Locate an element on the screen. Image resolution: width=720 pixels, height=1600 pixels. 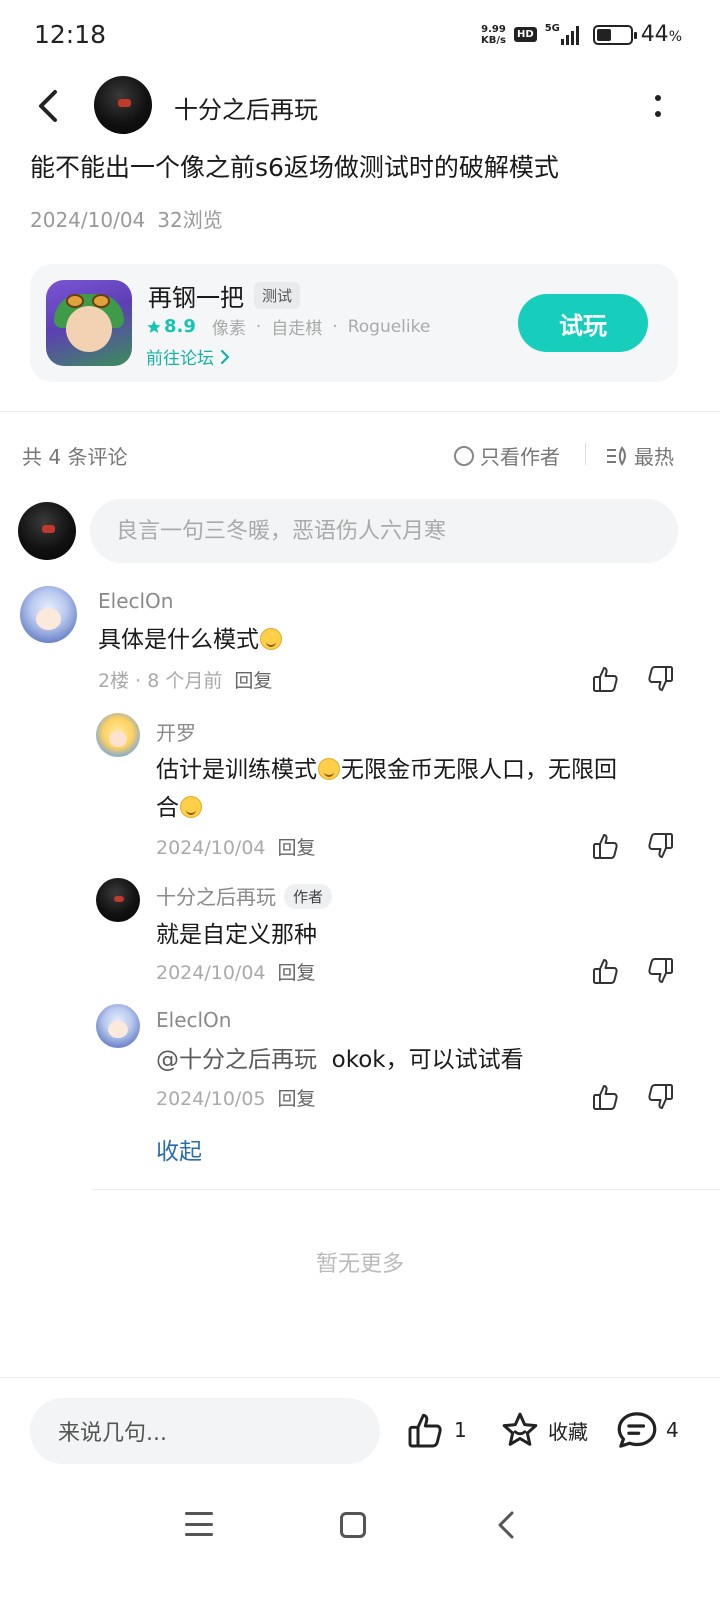
collapse-replies-button: 收起 is located at coordinates (179, 1149).